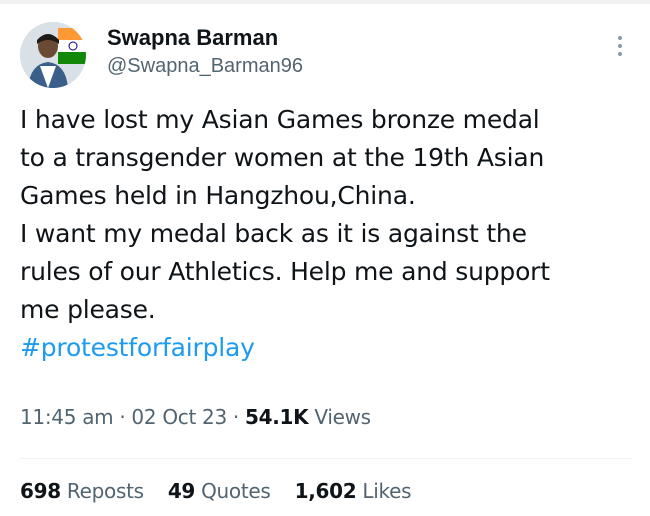 Image resolution: width=650 pixels, height=516 pixels. What do you see at coordinates (67, 417) in the screenshot?
I see `tweet-time: 11:45 am` at bounding box center [67, 417].